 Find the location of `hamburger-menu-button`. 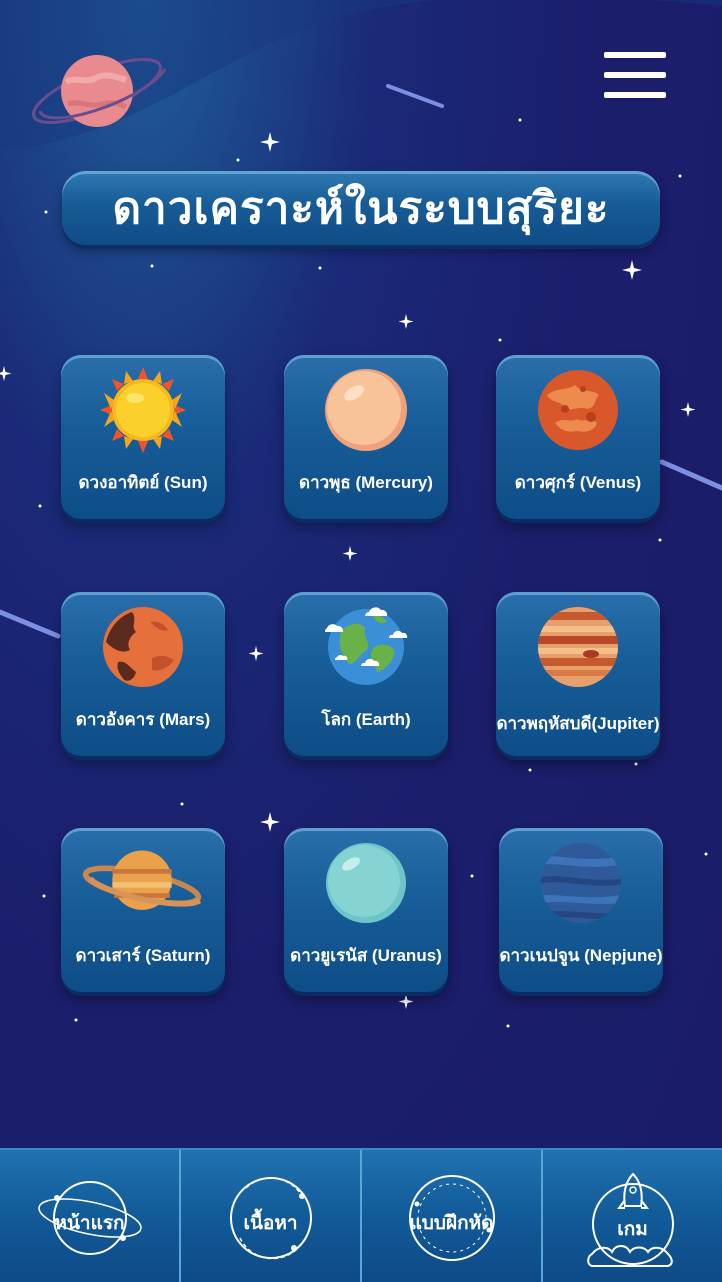

hamburger-menu-button is located at coordinates (635, 75).